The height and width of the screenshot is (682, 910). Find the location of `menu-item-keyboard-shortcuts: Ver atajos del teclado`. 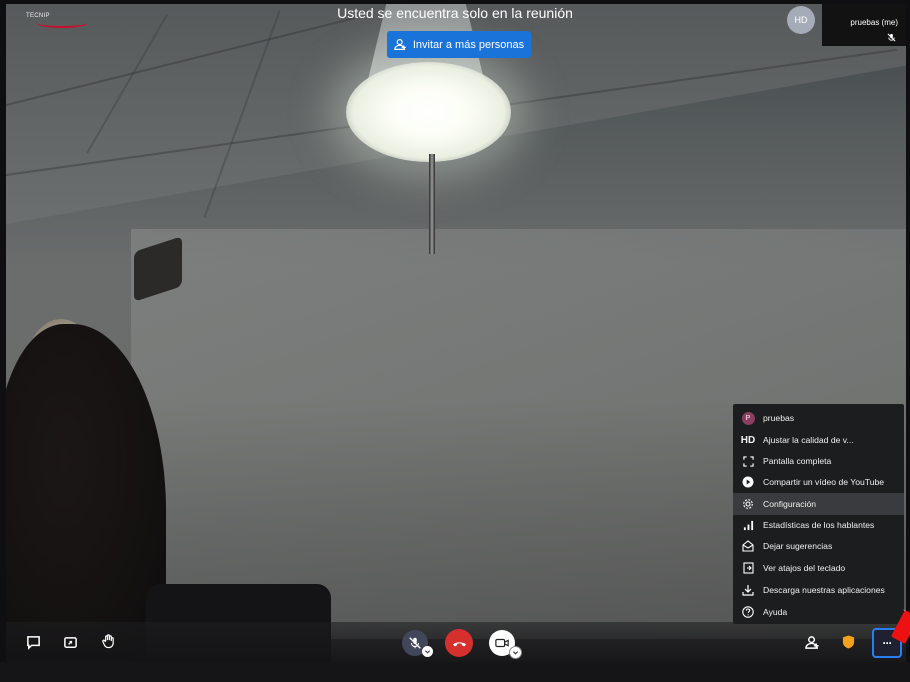

menu-item-keyboard-shortcuts: Ver atajos del teclado is located at coordinates (818, 568).